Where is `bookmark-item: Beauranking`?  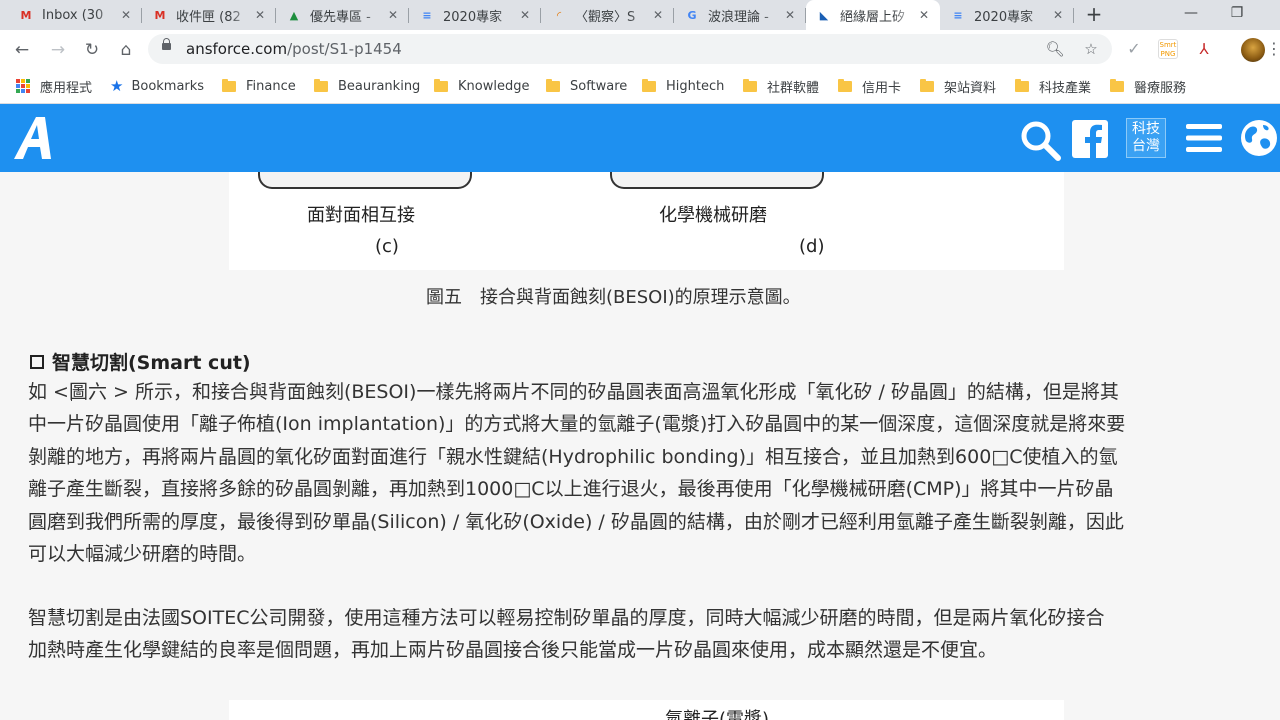
bookmark-item: Beauranking is located at coordinates (367, 86).